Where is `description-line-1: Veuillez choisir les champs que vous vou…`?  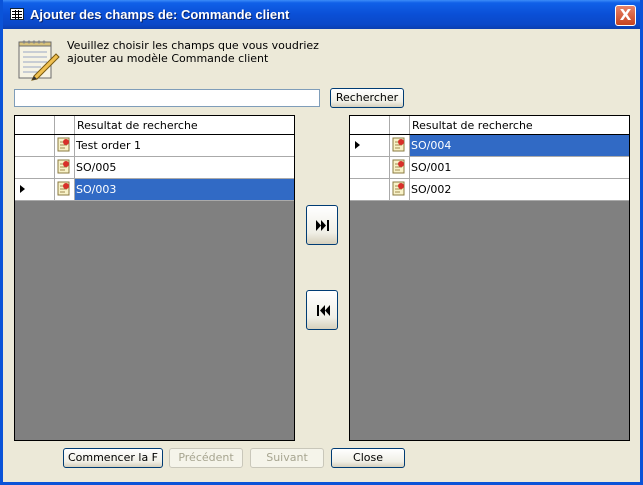
description-line-1: Veuillez choisir les champs que vous vou… is located at coordinates (193, 45).